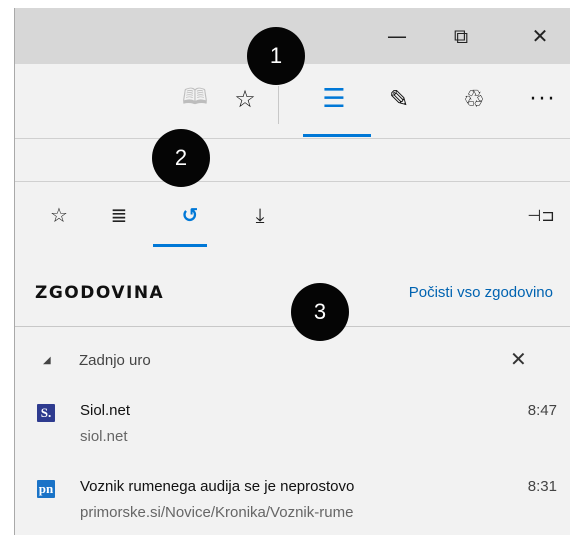  I want to click on add-favorite-button: ☆, so click(245, 99).